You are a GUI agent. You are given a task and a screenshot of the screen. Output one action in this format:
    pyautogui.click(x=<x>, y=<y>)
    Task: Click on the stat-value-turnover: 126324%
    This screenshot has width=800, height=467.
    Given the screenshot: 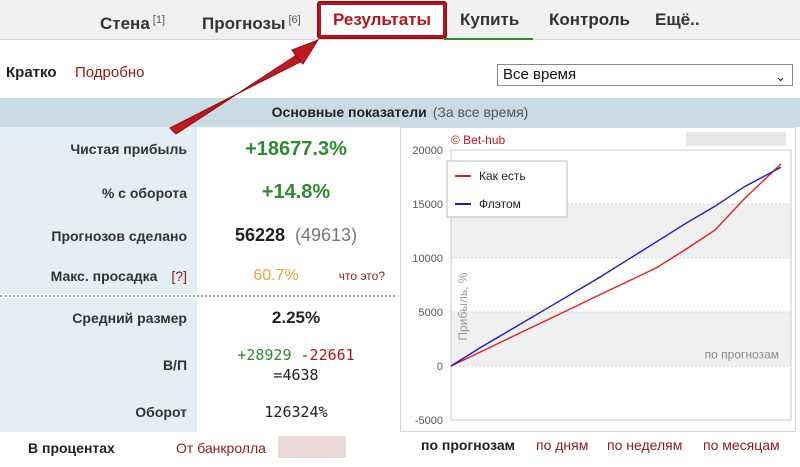 What is the action you would take?
    pyautogui.click(x=296, y=412)
    